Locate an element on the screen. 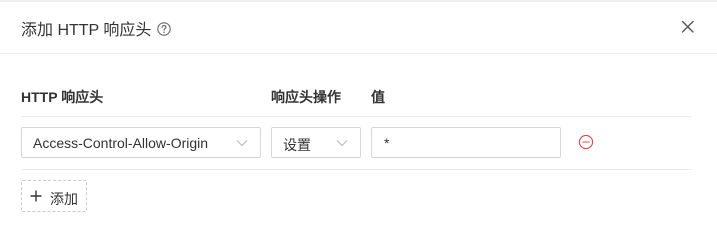 This screenshot has height=241, width=717. add-header-button: 添加 is located at coordinates (54, 196).